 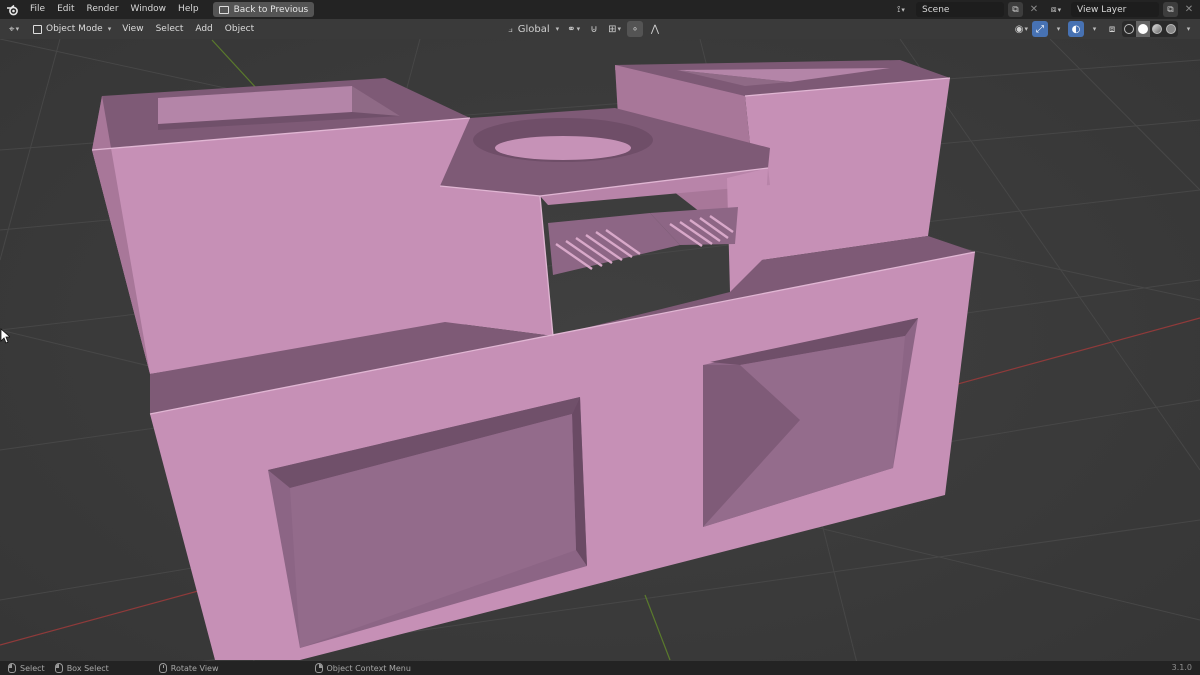 What do you see at coordinates (510, 29) in the screenshot?
I see `orientation-icon: ⟓` at bounding box center [510, 29].